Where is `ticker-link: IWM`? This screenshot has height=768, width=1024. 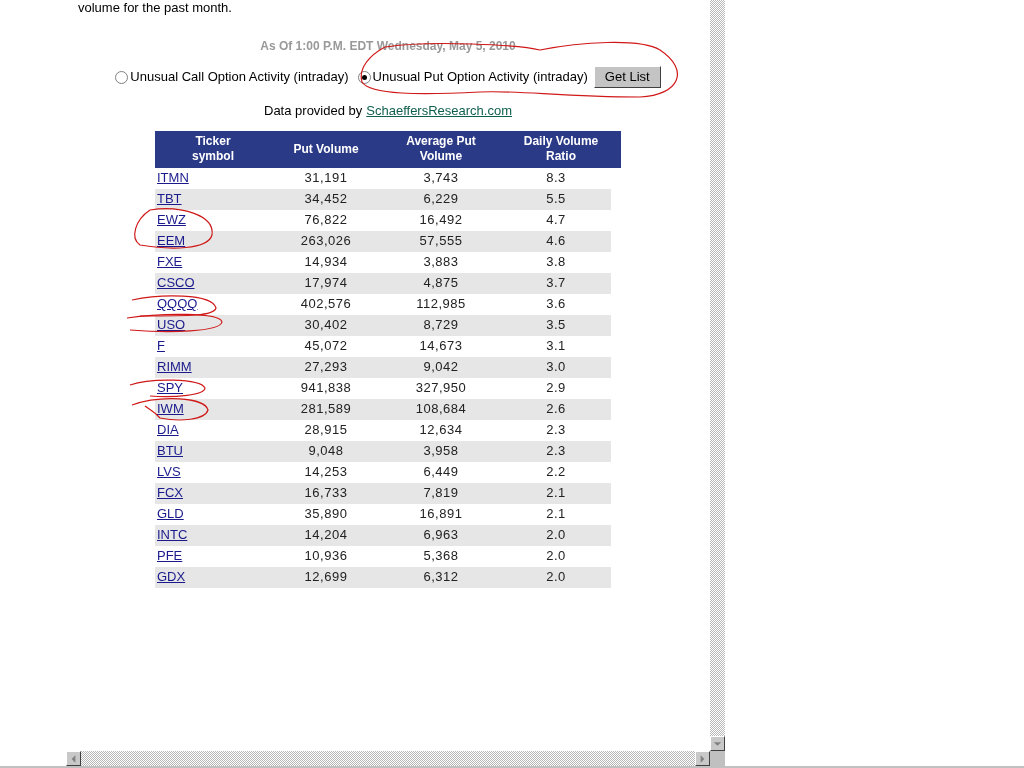 ticker-link: IWM is located at coordinates (170, 409).